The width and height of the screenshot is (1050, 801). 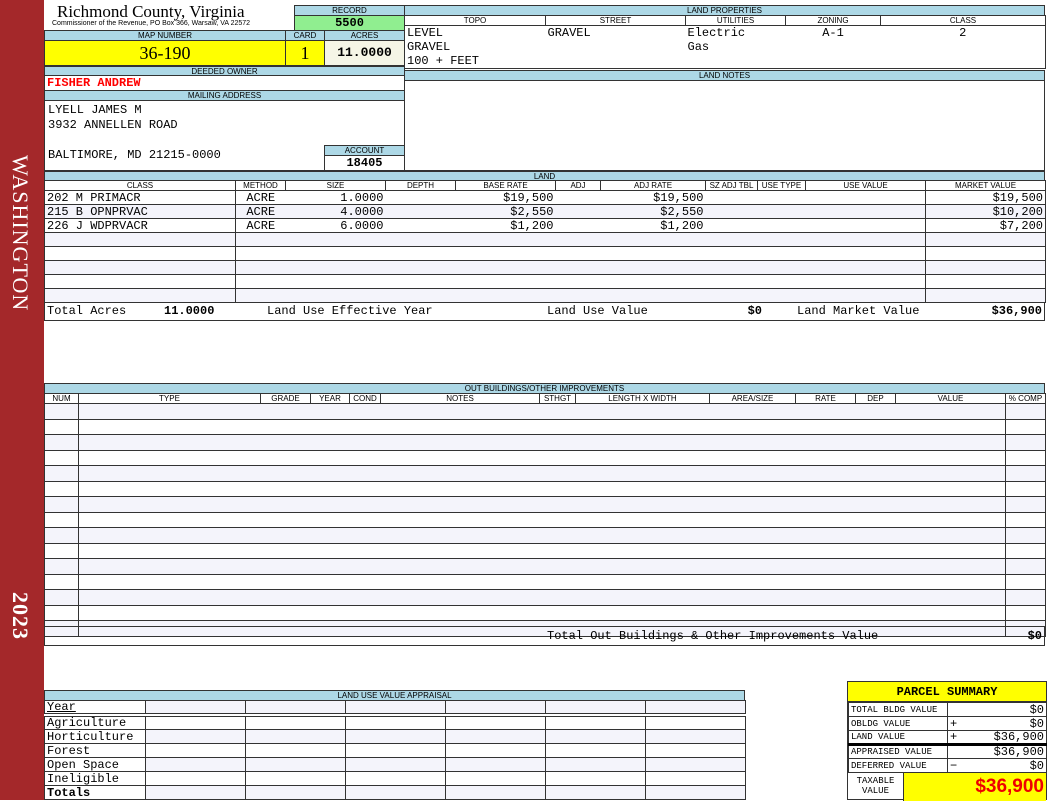 What do you see at coordinates (557, 398) in the screenshot?
I see `outbuildings-col-header: STHGT` at bounding box center [557, 398].